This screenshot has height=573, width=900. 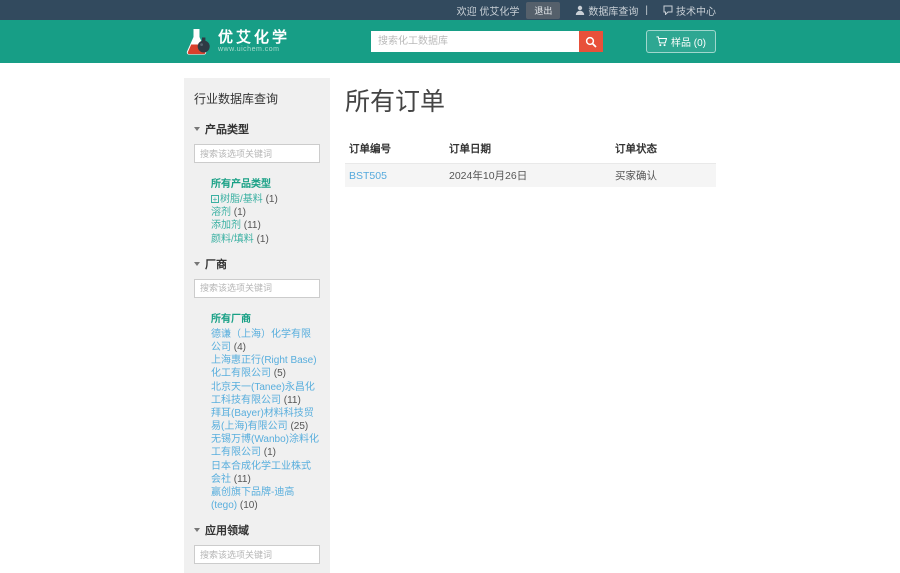 What do you see at coordinates (299, 427) in the screenshot?
I see `item-count: (25)` at bounding box center [299, 427].